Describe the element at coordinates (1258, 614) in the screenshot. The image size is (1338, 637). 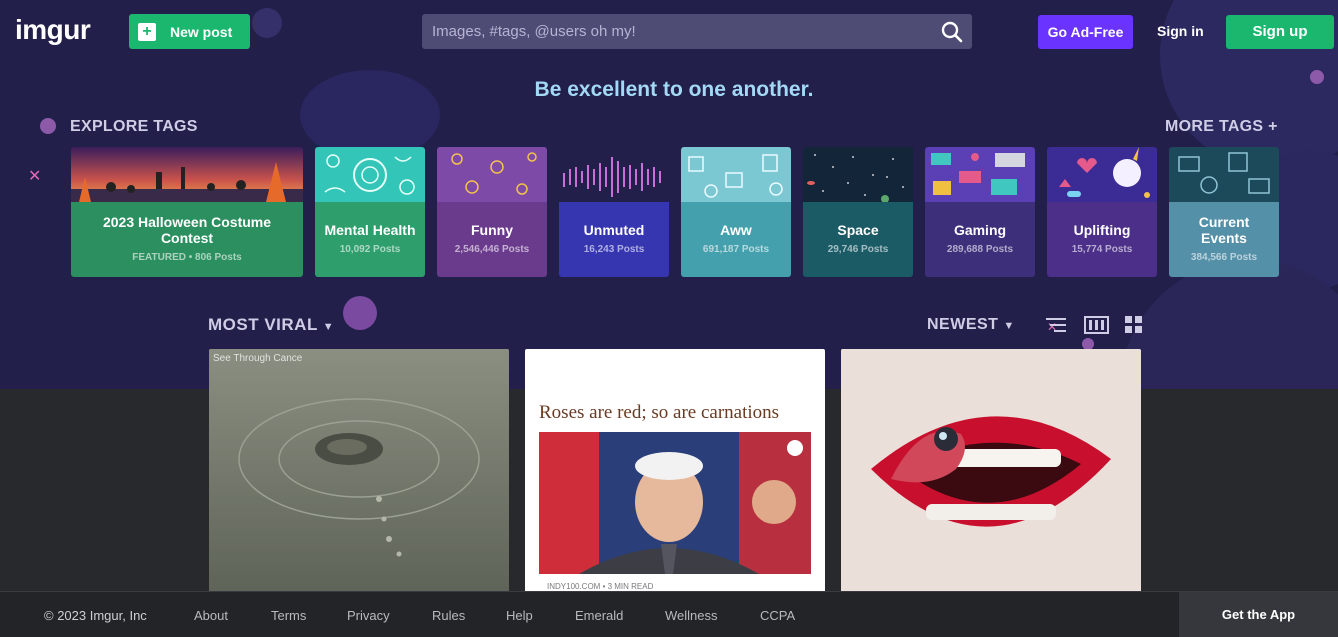
I see `get-the-app-button: Get the App` at that location.